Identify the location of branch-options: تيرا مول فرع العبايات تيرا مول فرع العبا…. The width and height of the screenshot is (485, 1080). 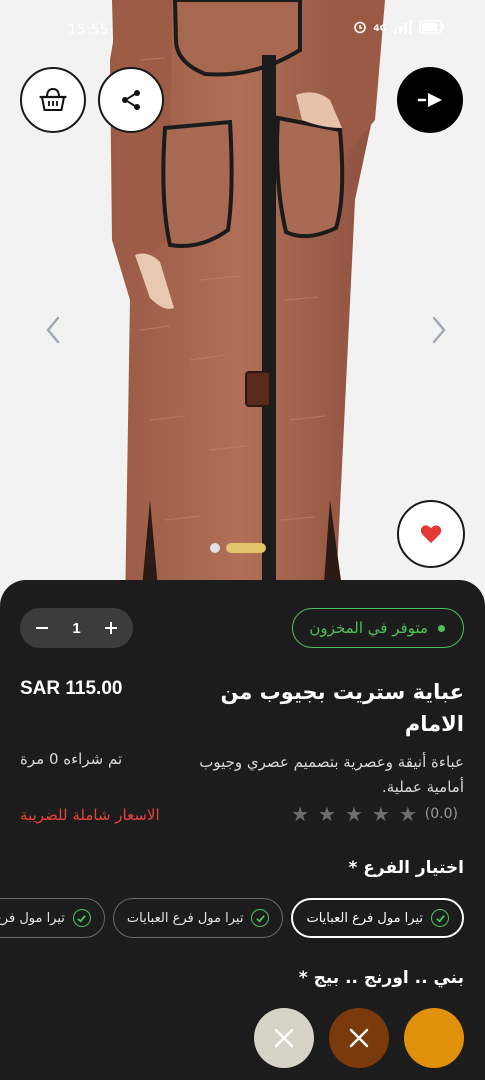
(232, 918).